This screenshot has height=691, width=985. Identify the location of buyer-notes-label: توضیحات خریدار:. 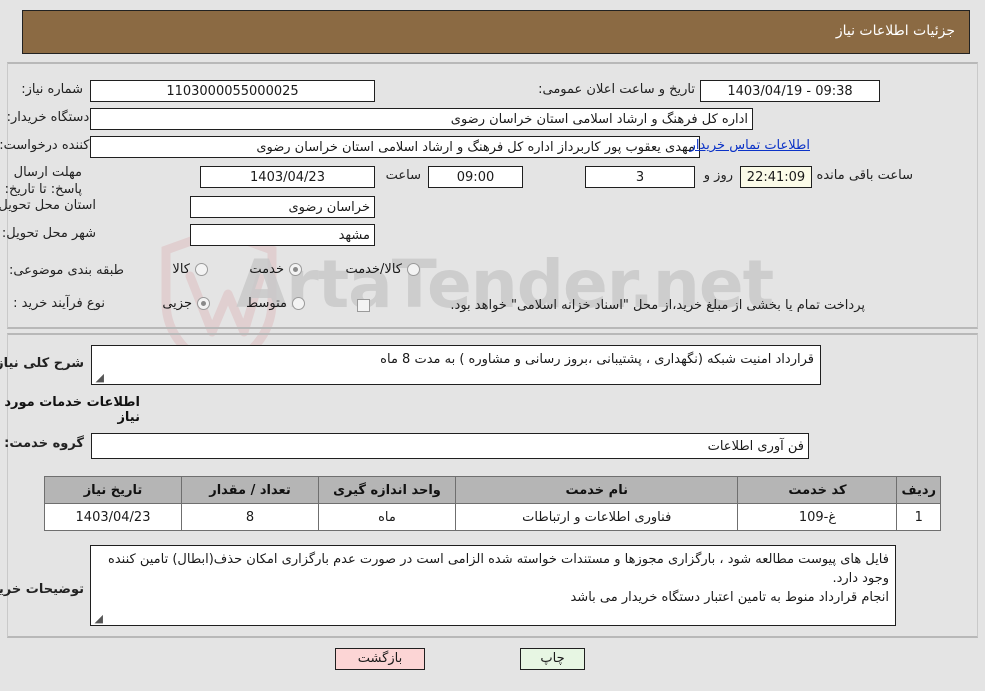
(42, 589).